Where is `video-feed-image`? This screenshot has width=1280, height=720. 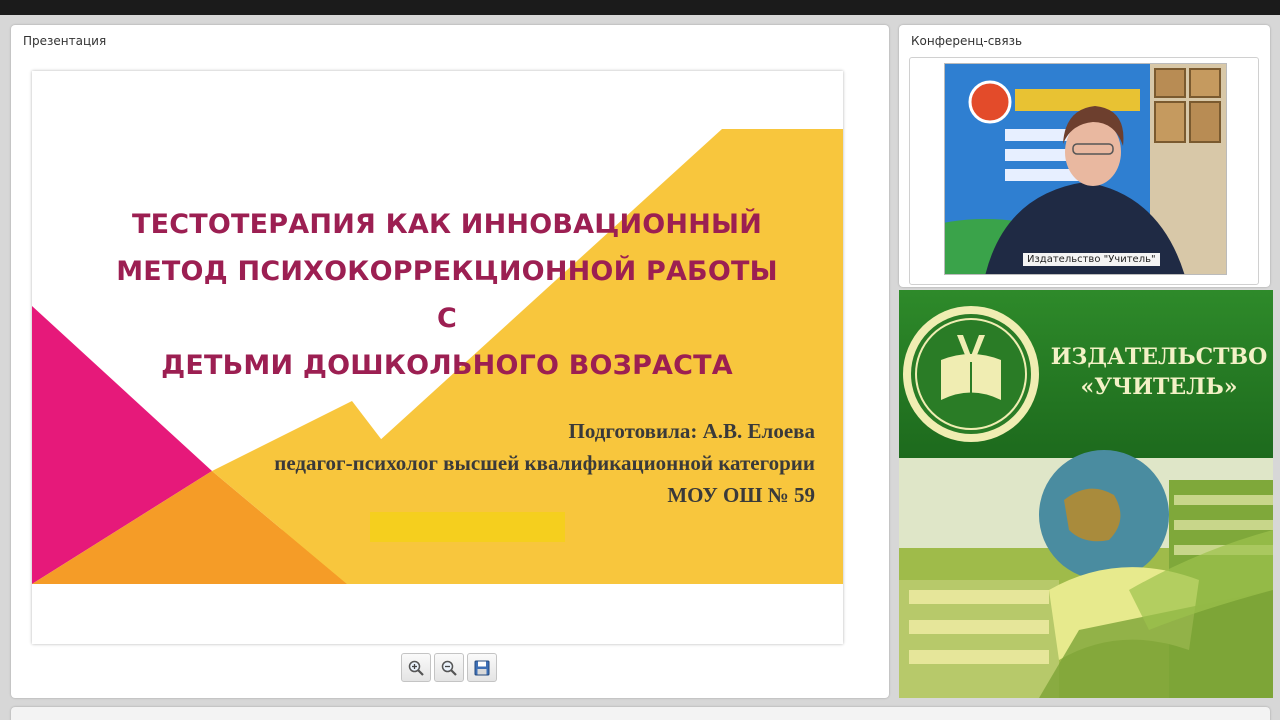
video-feed-image is located at coordinates (1085, 169).